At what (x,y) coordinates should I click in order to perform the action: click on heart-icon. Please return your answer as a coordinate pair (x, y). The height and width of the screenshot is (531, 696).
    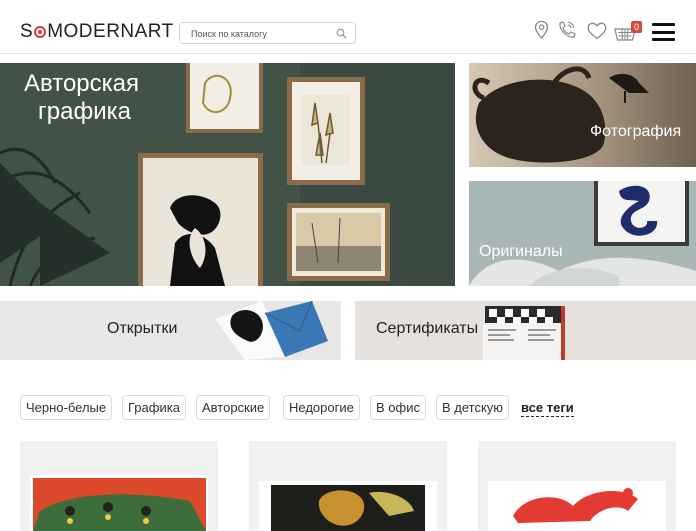
    Looking at the image, I should click on (597, 31).